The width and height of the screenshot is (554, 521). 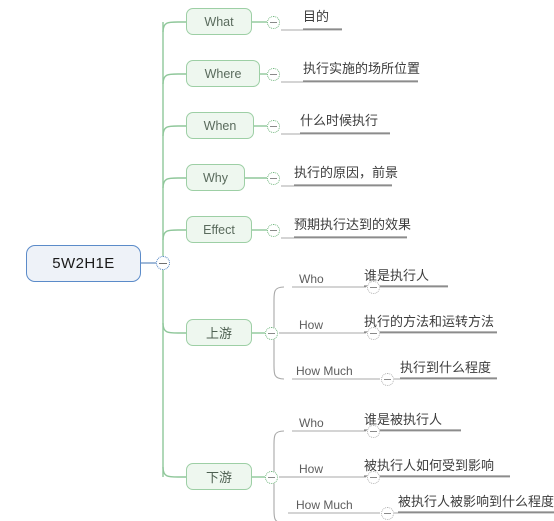 I want to click on root-node-label: 5W2H1E, so click(x=83, y=263).